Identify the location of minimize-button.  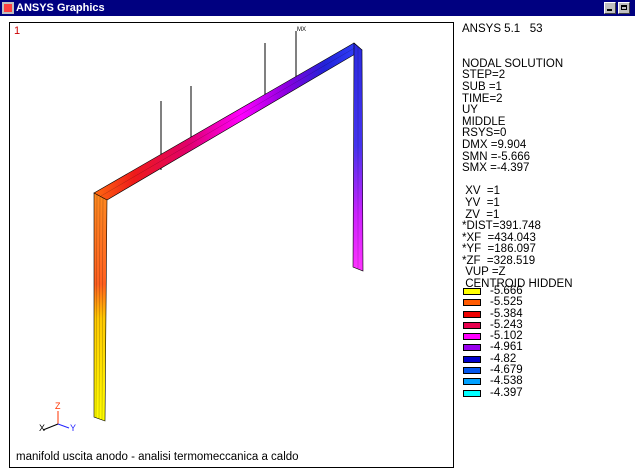
(610, 8).